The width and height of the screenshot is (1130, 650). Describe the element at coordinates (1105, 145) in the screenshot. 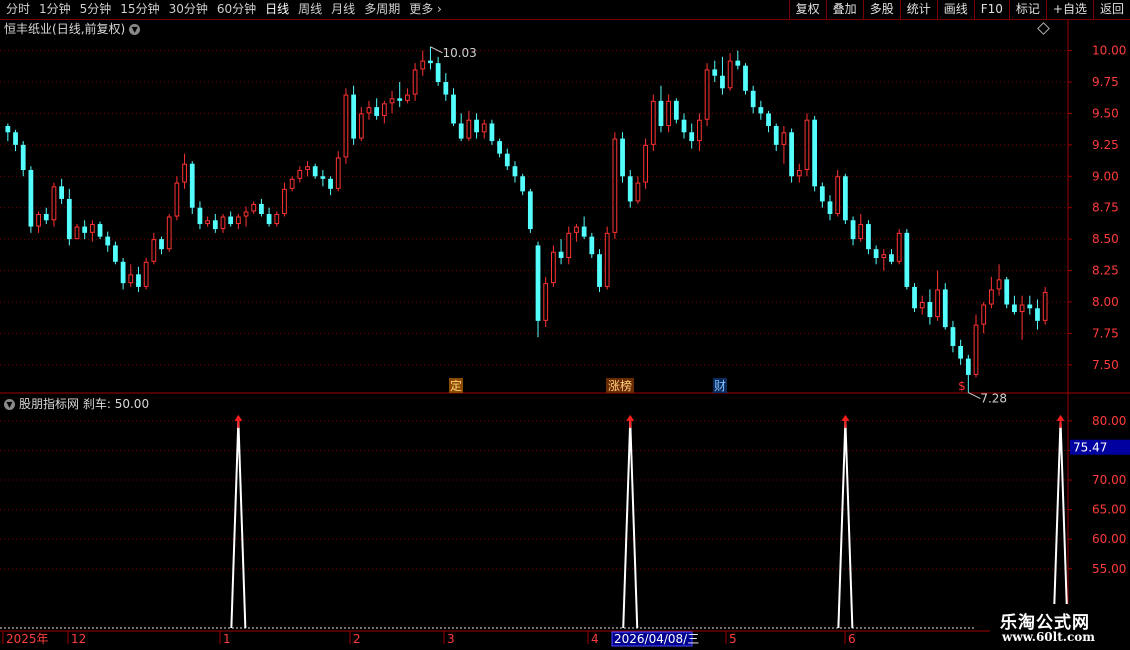

I see `price-tick-label: 9.25` at that location.